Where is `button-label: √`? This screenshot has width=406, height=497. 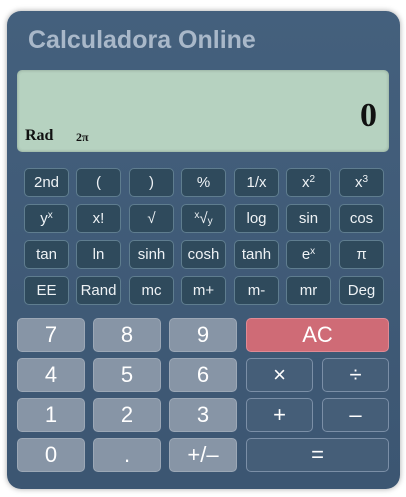
button-label: √ is located at coordinates (151, 218).